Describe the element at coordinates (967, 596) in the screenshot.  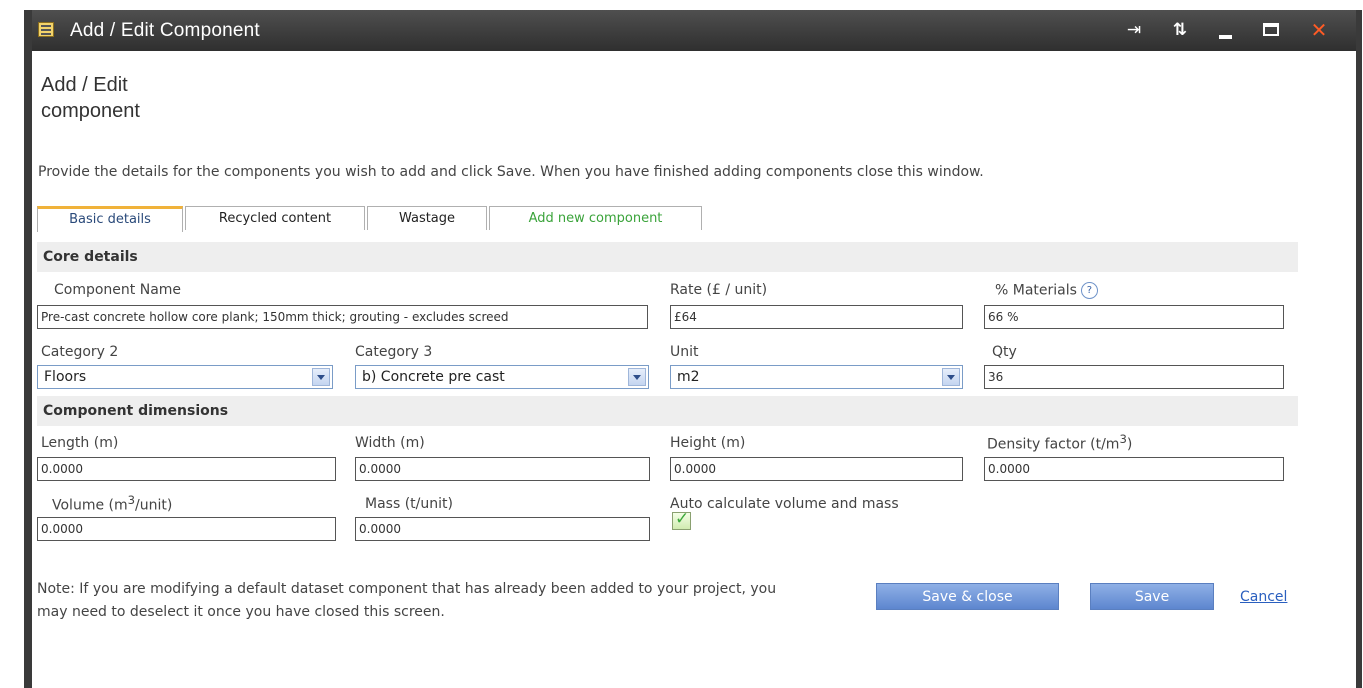
I see `save-close-button: Save & close` at that location.